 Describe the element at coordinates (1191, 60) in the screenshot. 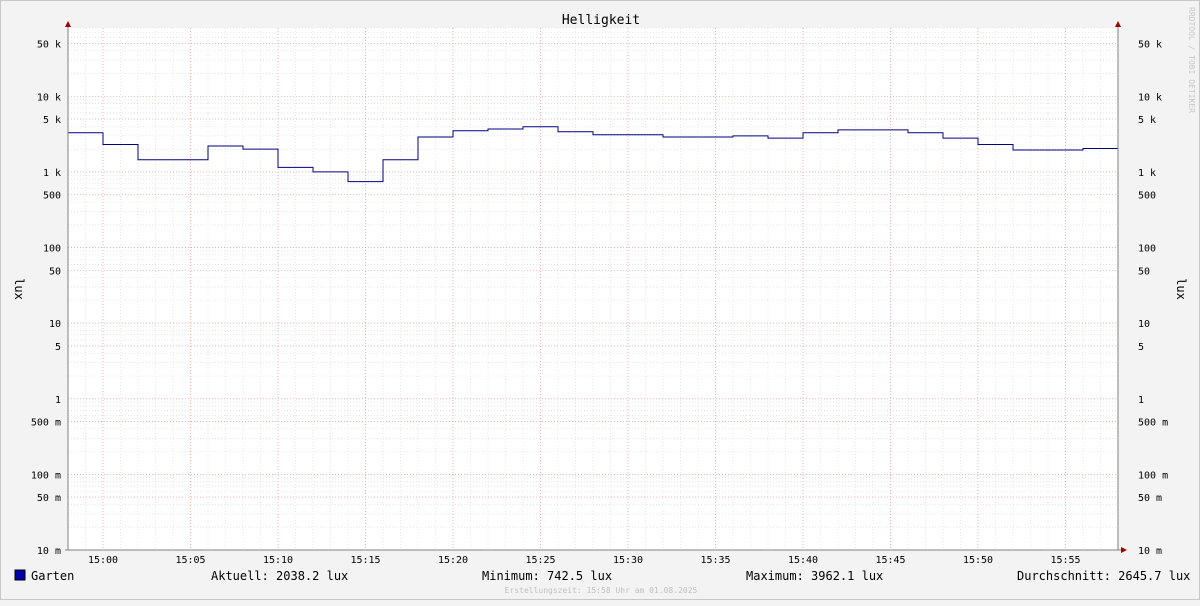

I see `watermark: RRDTOOL / TOBI OETIKER` at that location.